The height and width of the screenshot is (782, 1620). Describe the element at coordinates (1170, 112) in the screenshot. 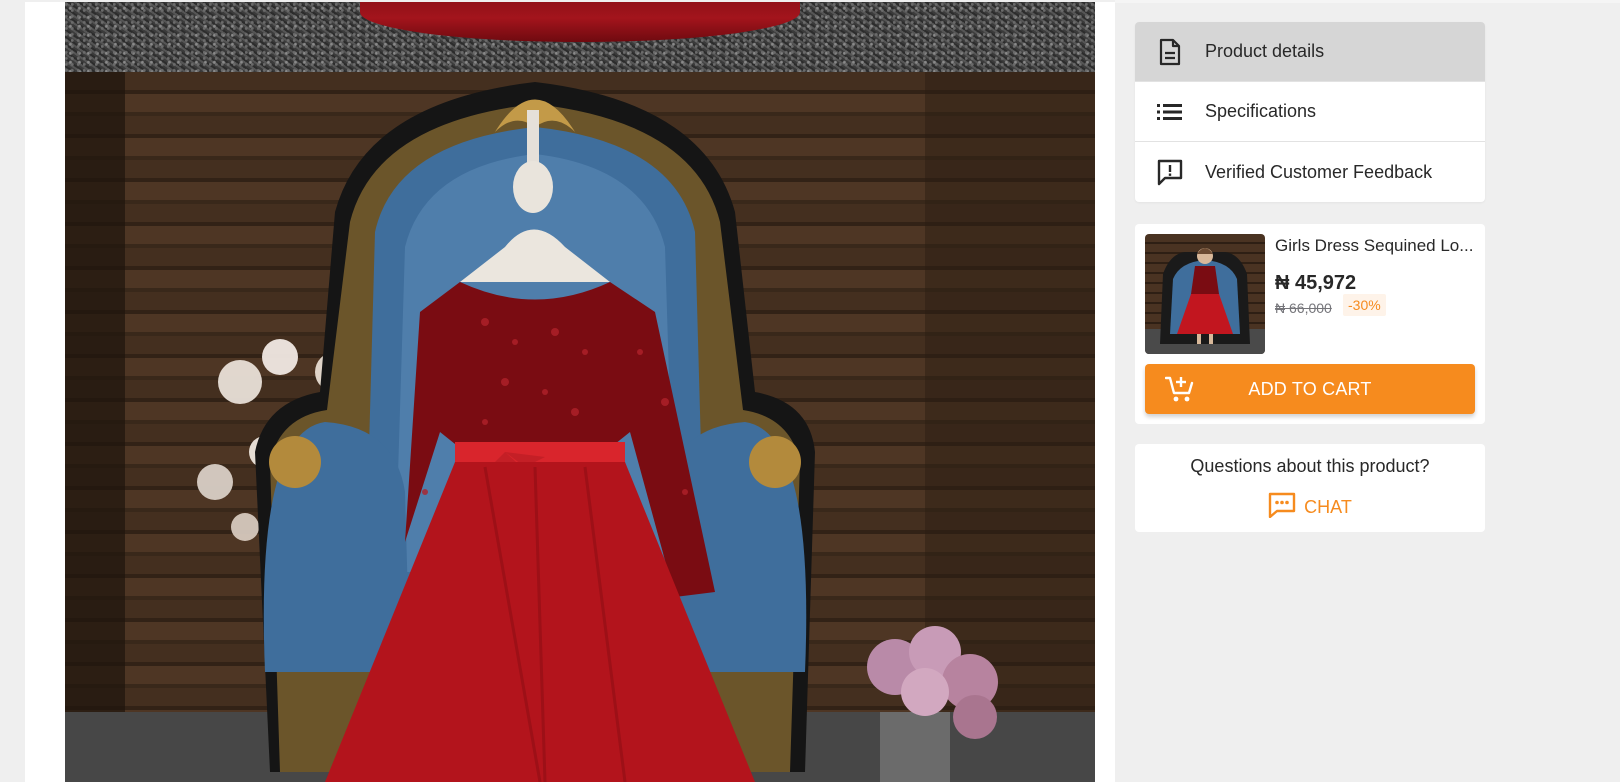

I see `list-icon` at that location.